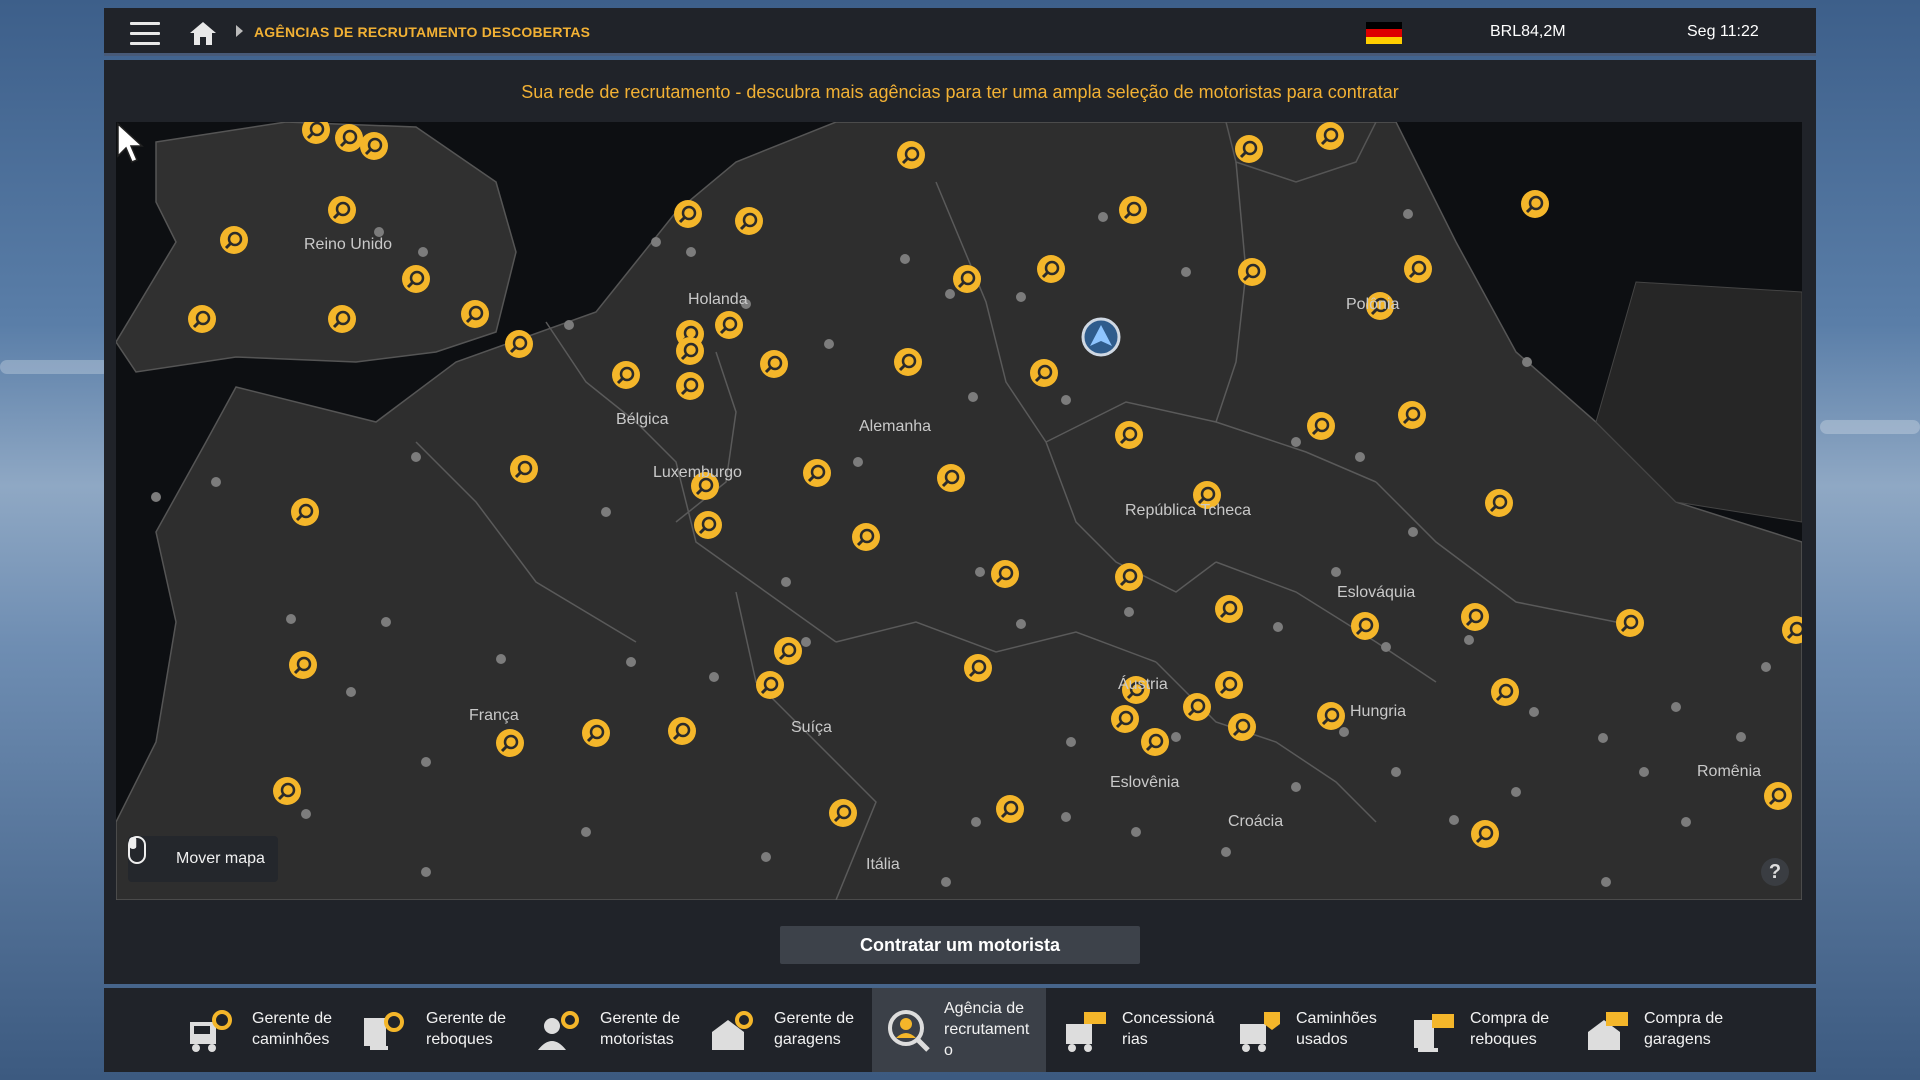  What do you see at coordinates (203, 33) in the screenshot?
I see `home-icon` at bounding box center [203, 33].